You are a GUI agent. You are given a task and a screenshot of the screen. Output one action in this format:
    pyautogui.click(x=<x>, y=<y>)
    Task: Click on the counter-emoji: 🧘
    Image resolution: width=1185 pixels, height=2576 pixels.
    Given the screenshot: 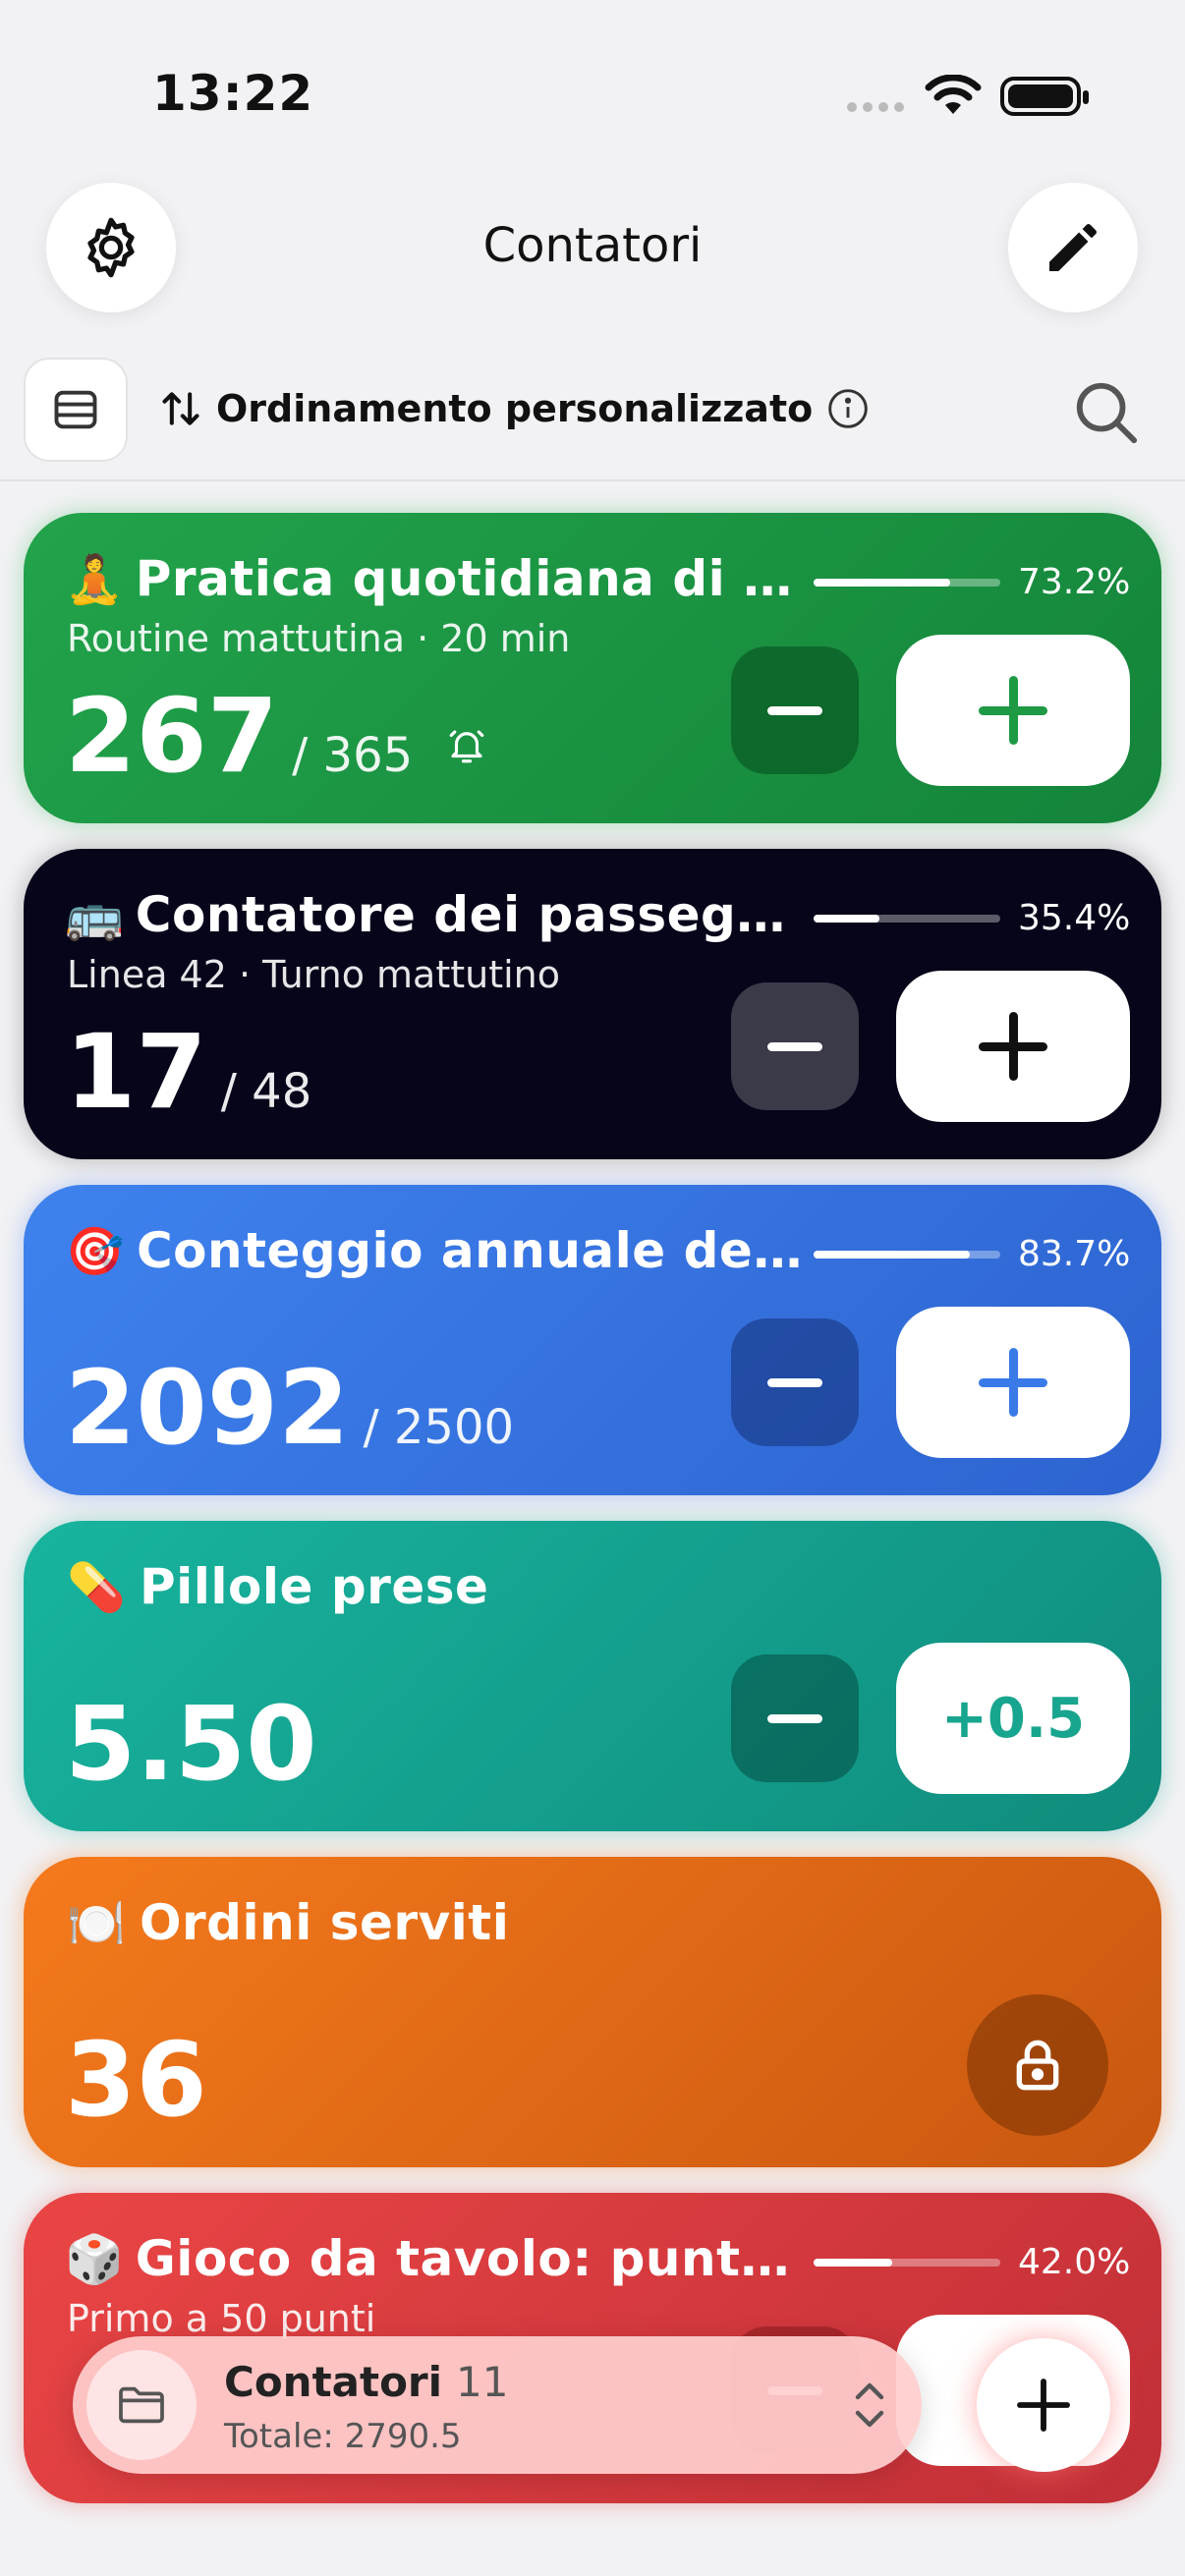 What is the action you would take?
    pyautogui.click(x=95, y=579)
    